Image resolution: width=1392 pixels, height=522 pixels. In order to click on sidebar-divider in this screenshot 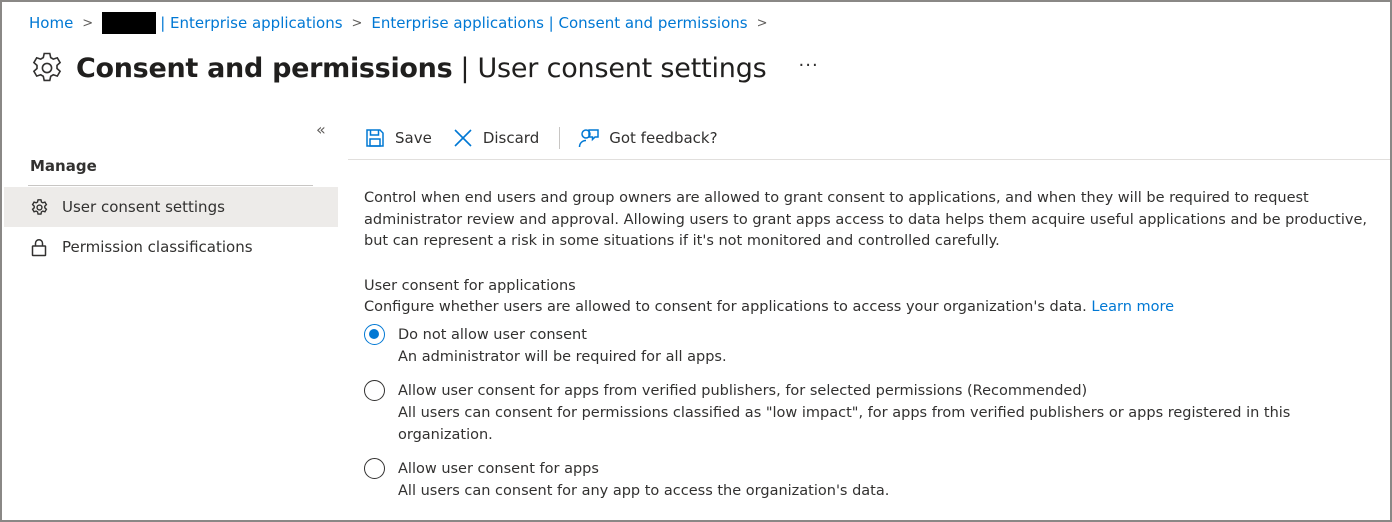, I will do `click(170, 185)`.